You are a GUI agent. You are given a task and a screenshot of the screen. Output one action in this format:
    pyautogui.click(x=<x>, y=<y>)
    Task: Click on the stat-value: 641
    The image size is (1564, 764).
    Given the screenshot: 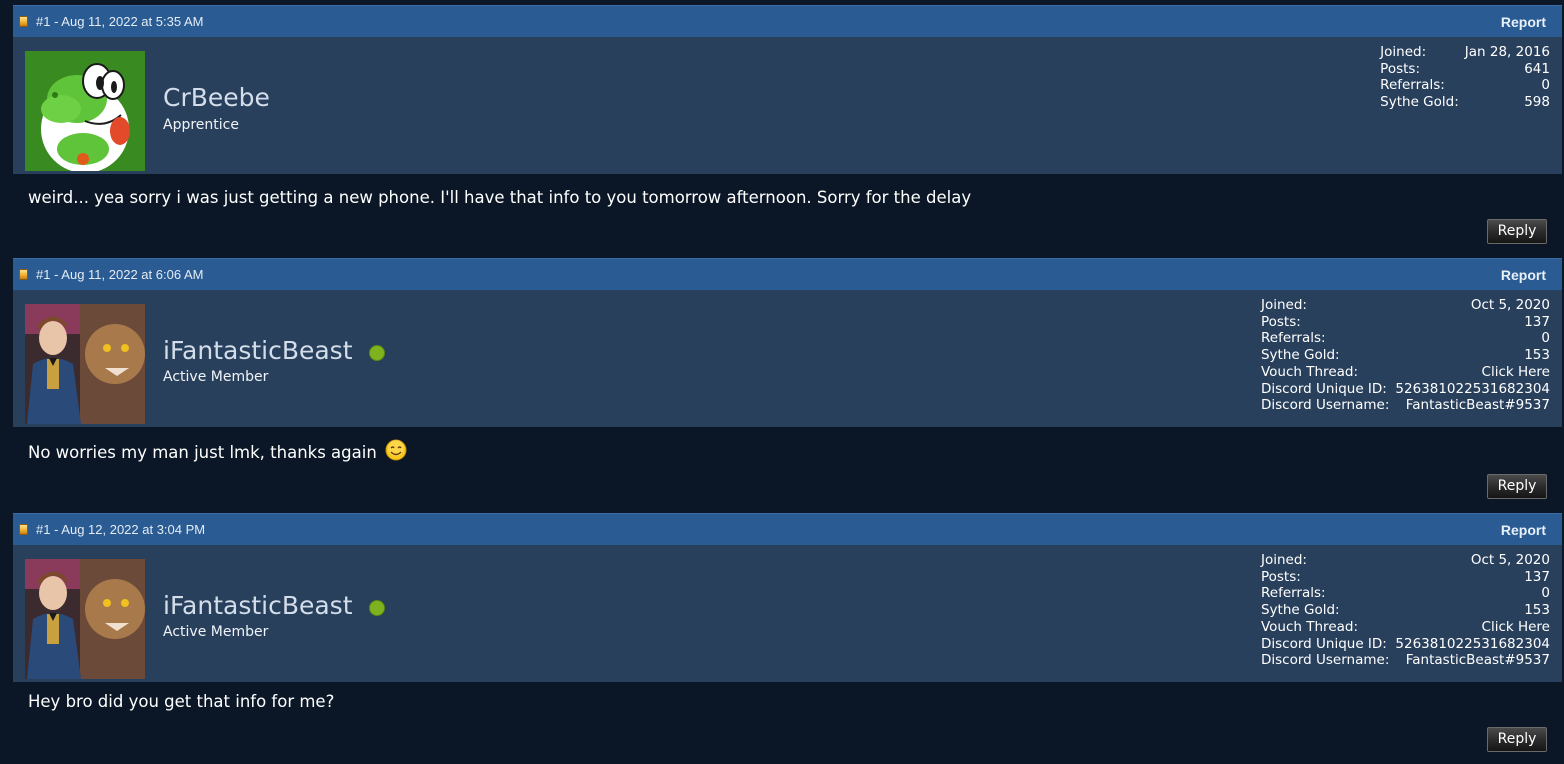 What is the action you would take?
    pyautogui.click(x=1537, y=68)
    